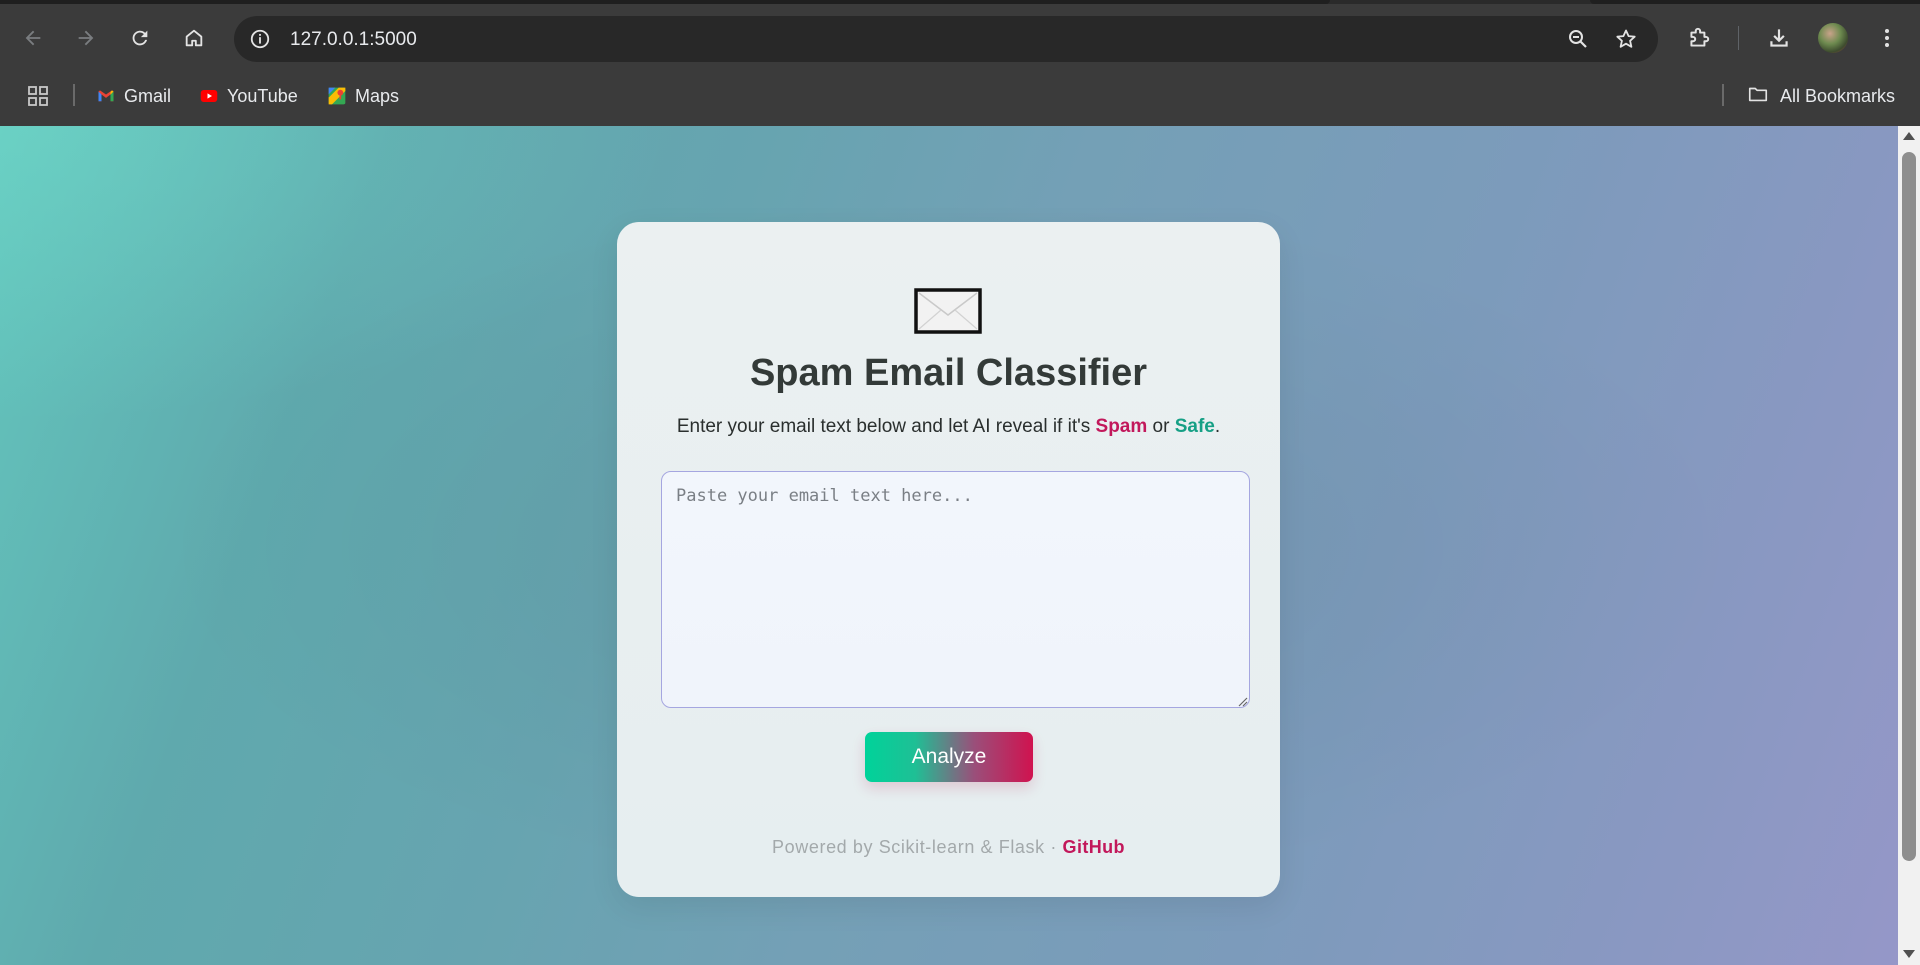 This screenshot has width=1920, height=965. I want to click on resize-handle-icon, so click(1242, 700).